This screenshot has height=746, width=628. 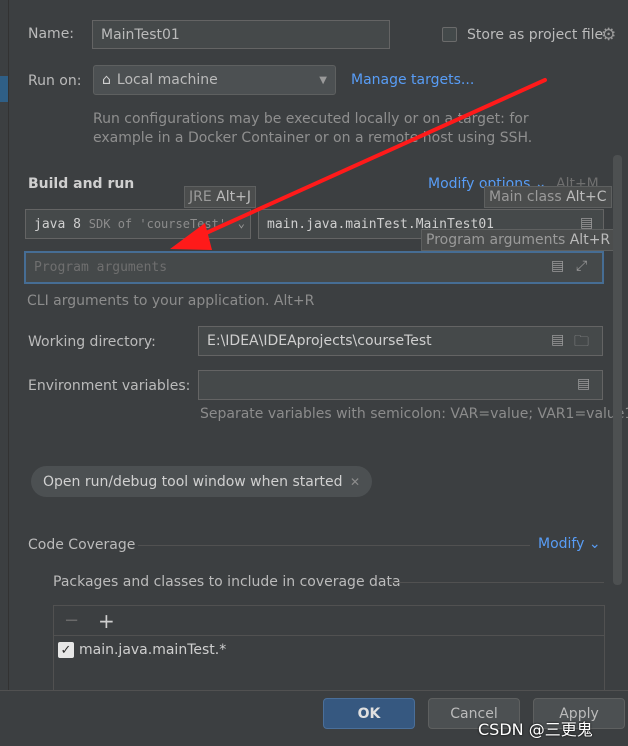 What do you see at coordinates (191, 236) in the screenshot?
I see `arrow-head` at bounding box center [191, 236].